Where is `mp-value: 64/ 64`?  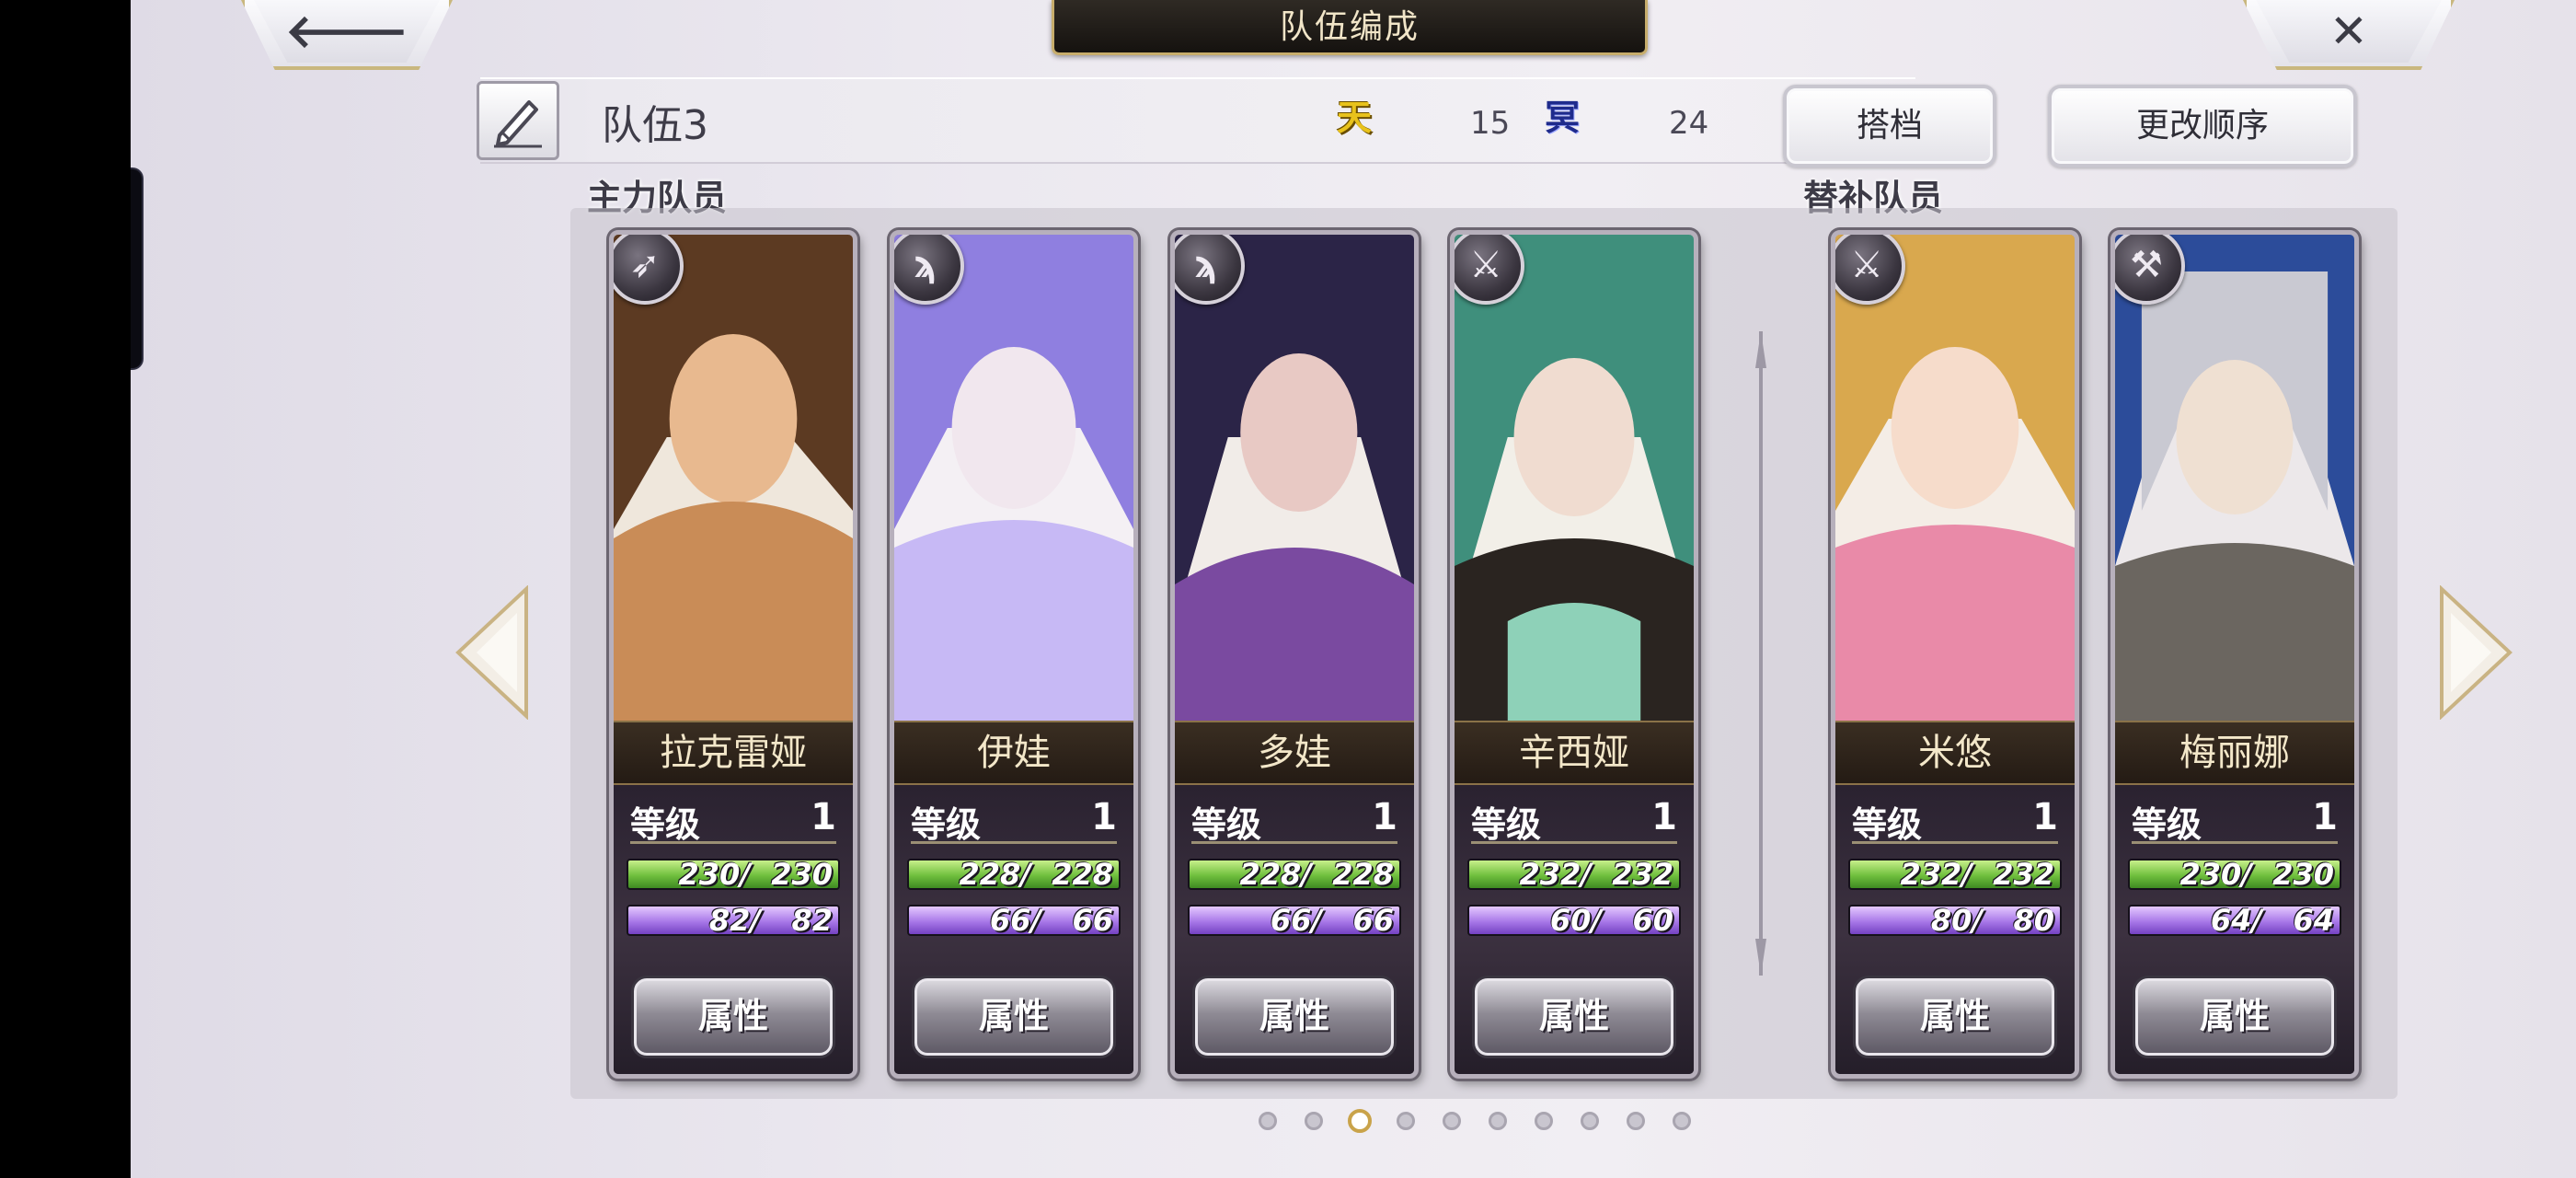 mp-value: 64/ 64 is located at coordinates (2272, 920).